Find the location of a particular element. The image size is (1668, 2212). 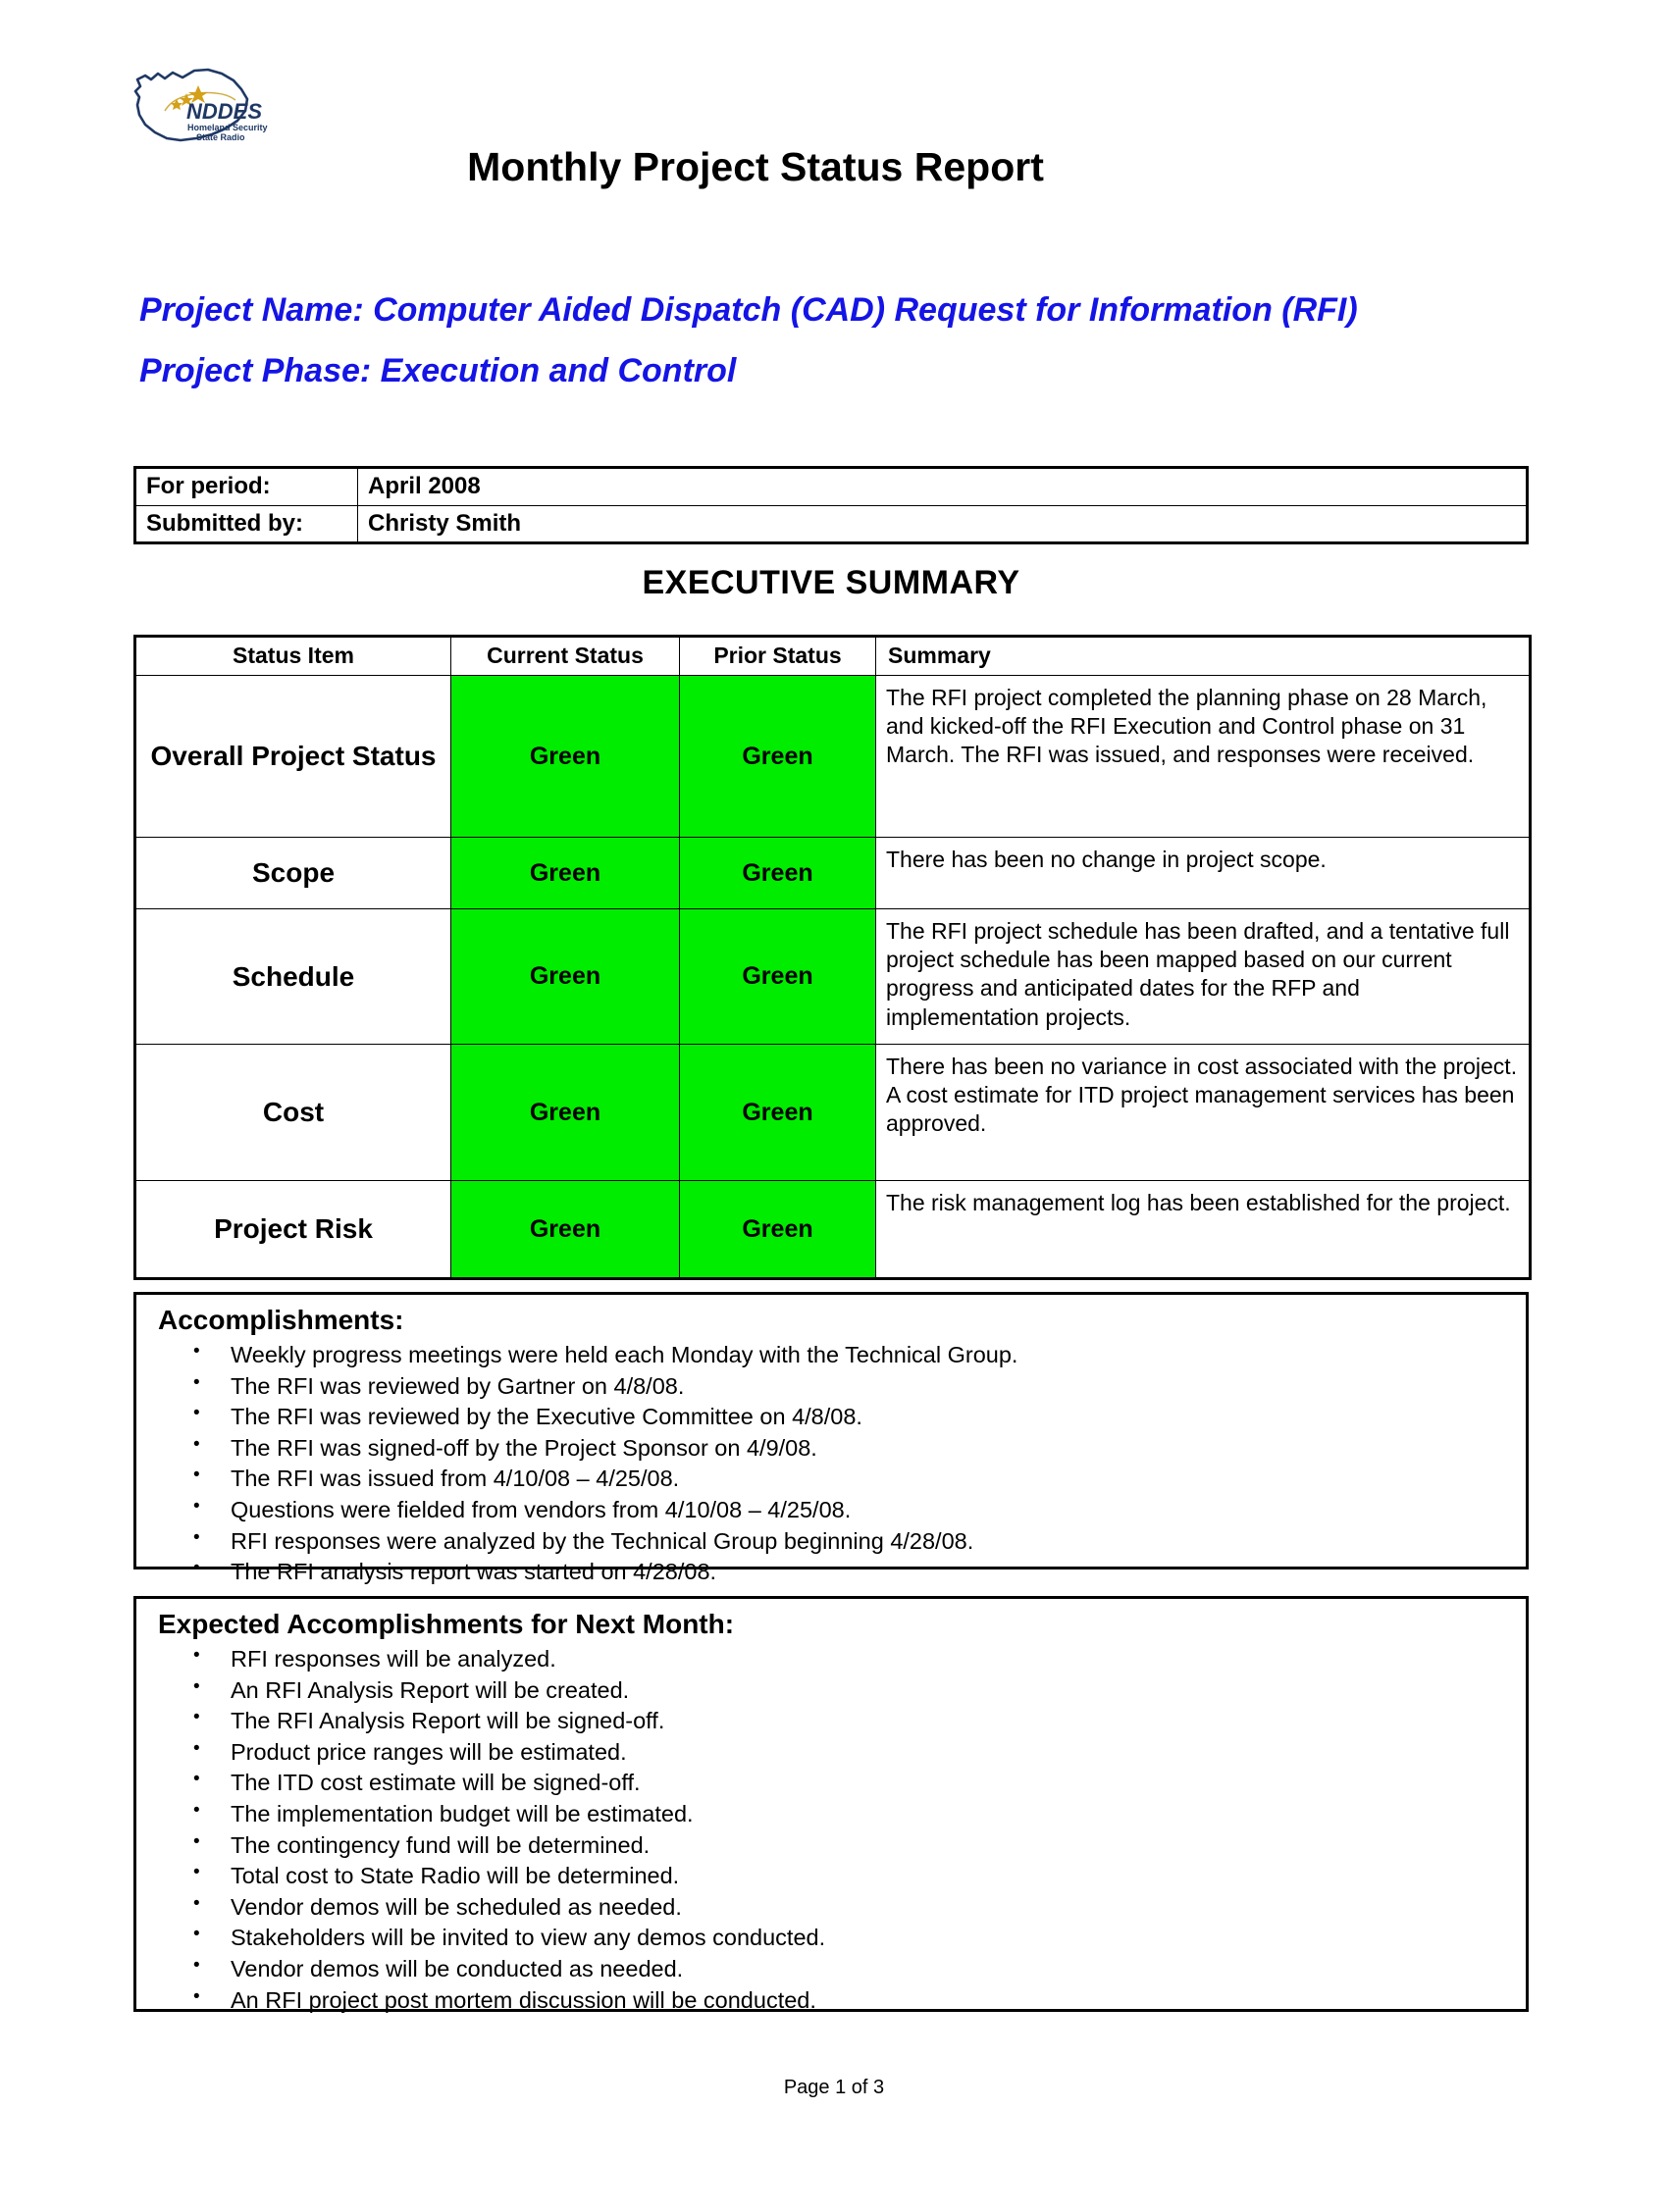

page-footer: Page 1 of 3 is located at coordinates (834, 2088).